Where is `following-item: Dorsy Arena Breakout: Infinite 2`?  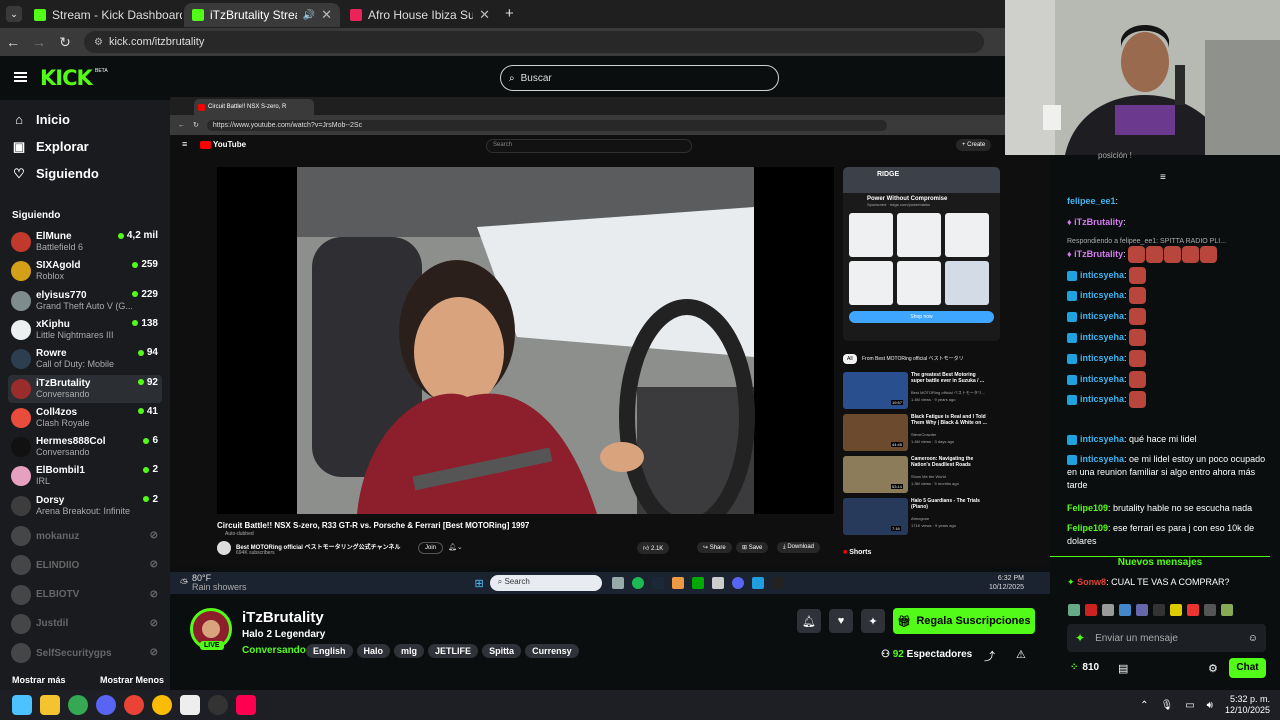 following-item: Dorsy Arena Breakout: Infinite 2 is located at coordinates (85, 506).